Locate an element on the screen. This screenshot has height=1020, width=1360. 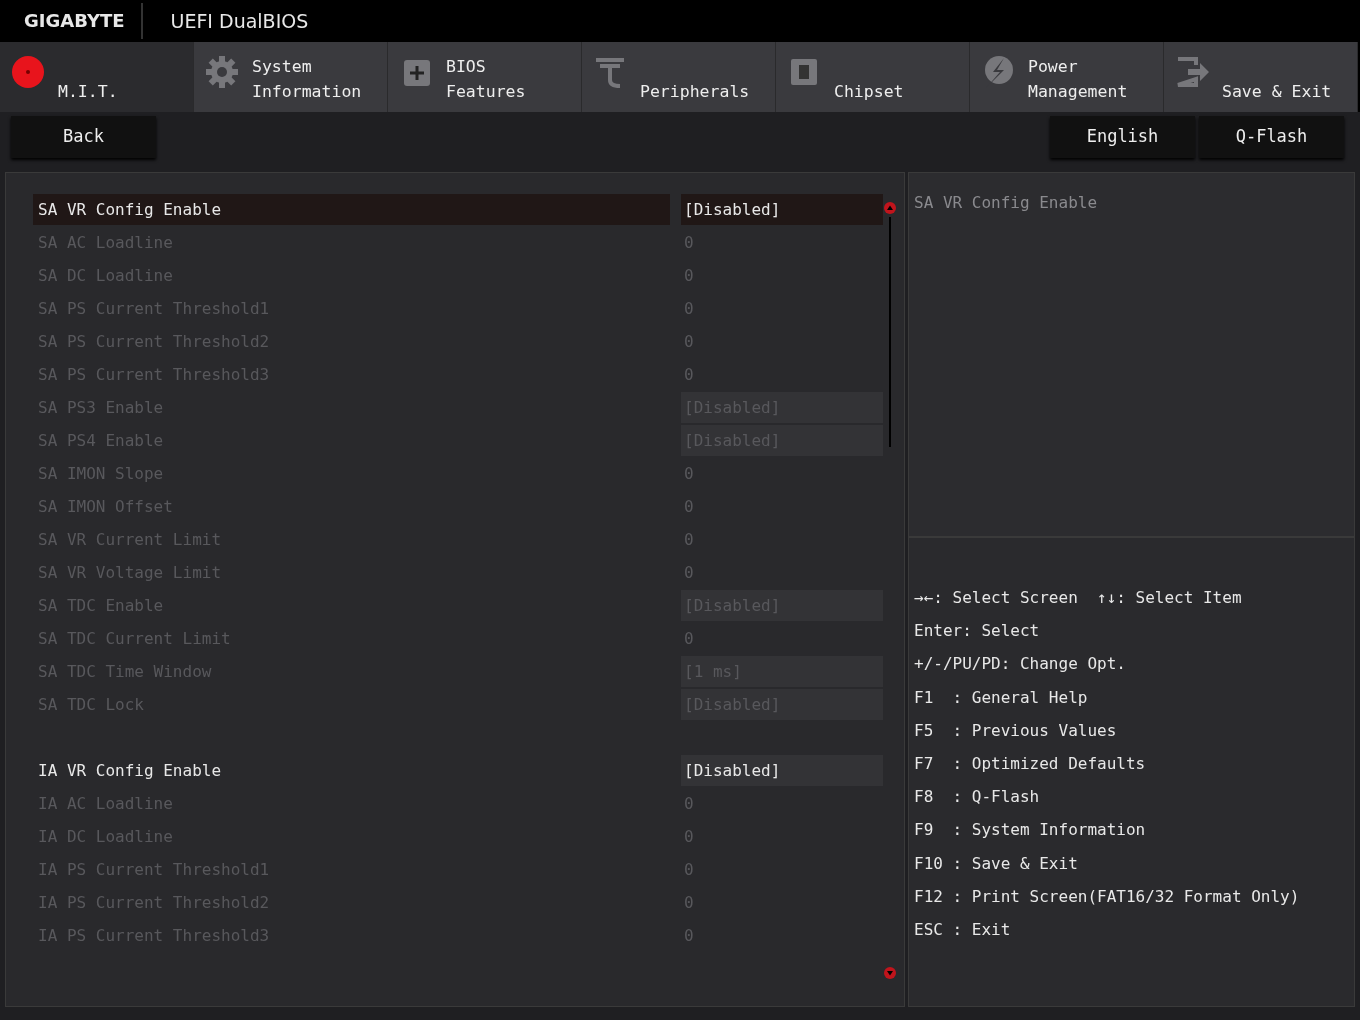
brand-logo: GIGABYTE is located at coordinates (71, 21).